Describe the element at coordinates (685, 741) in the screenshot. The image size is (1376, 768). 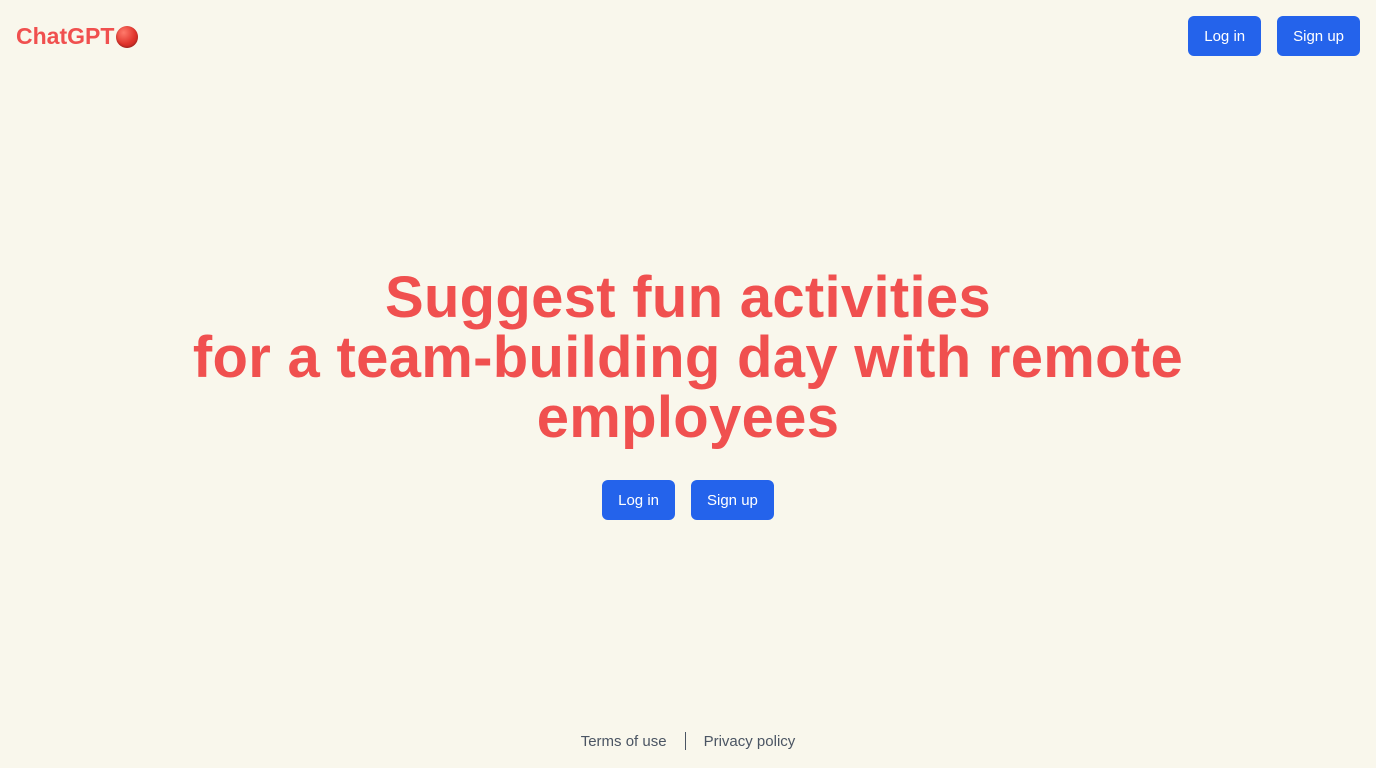
I see `footer-separator` at that location.